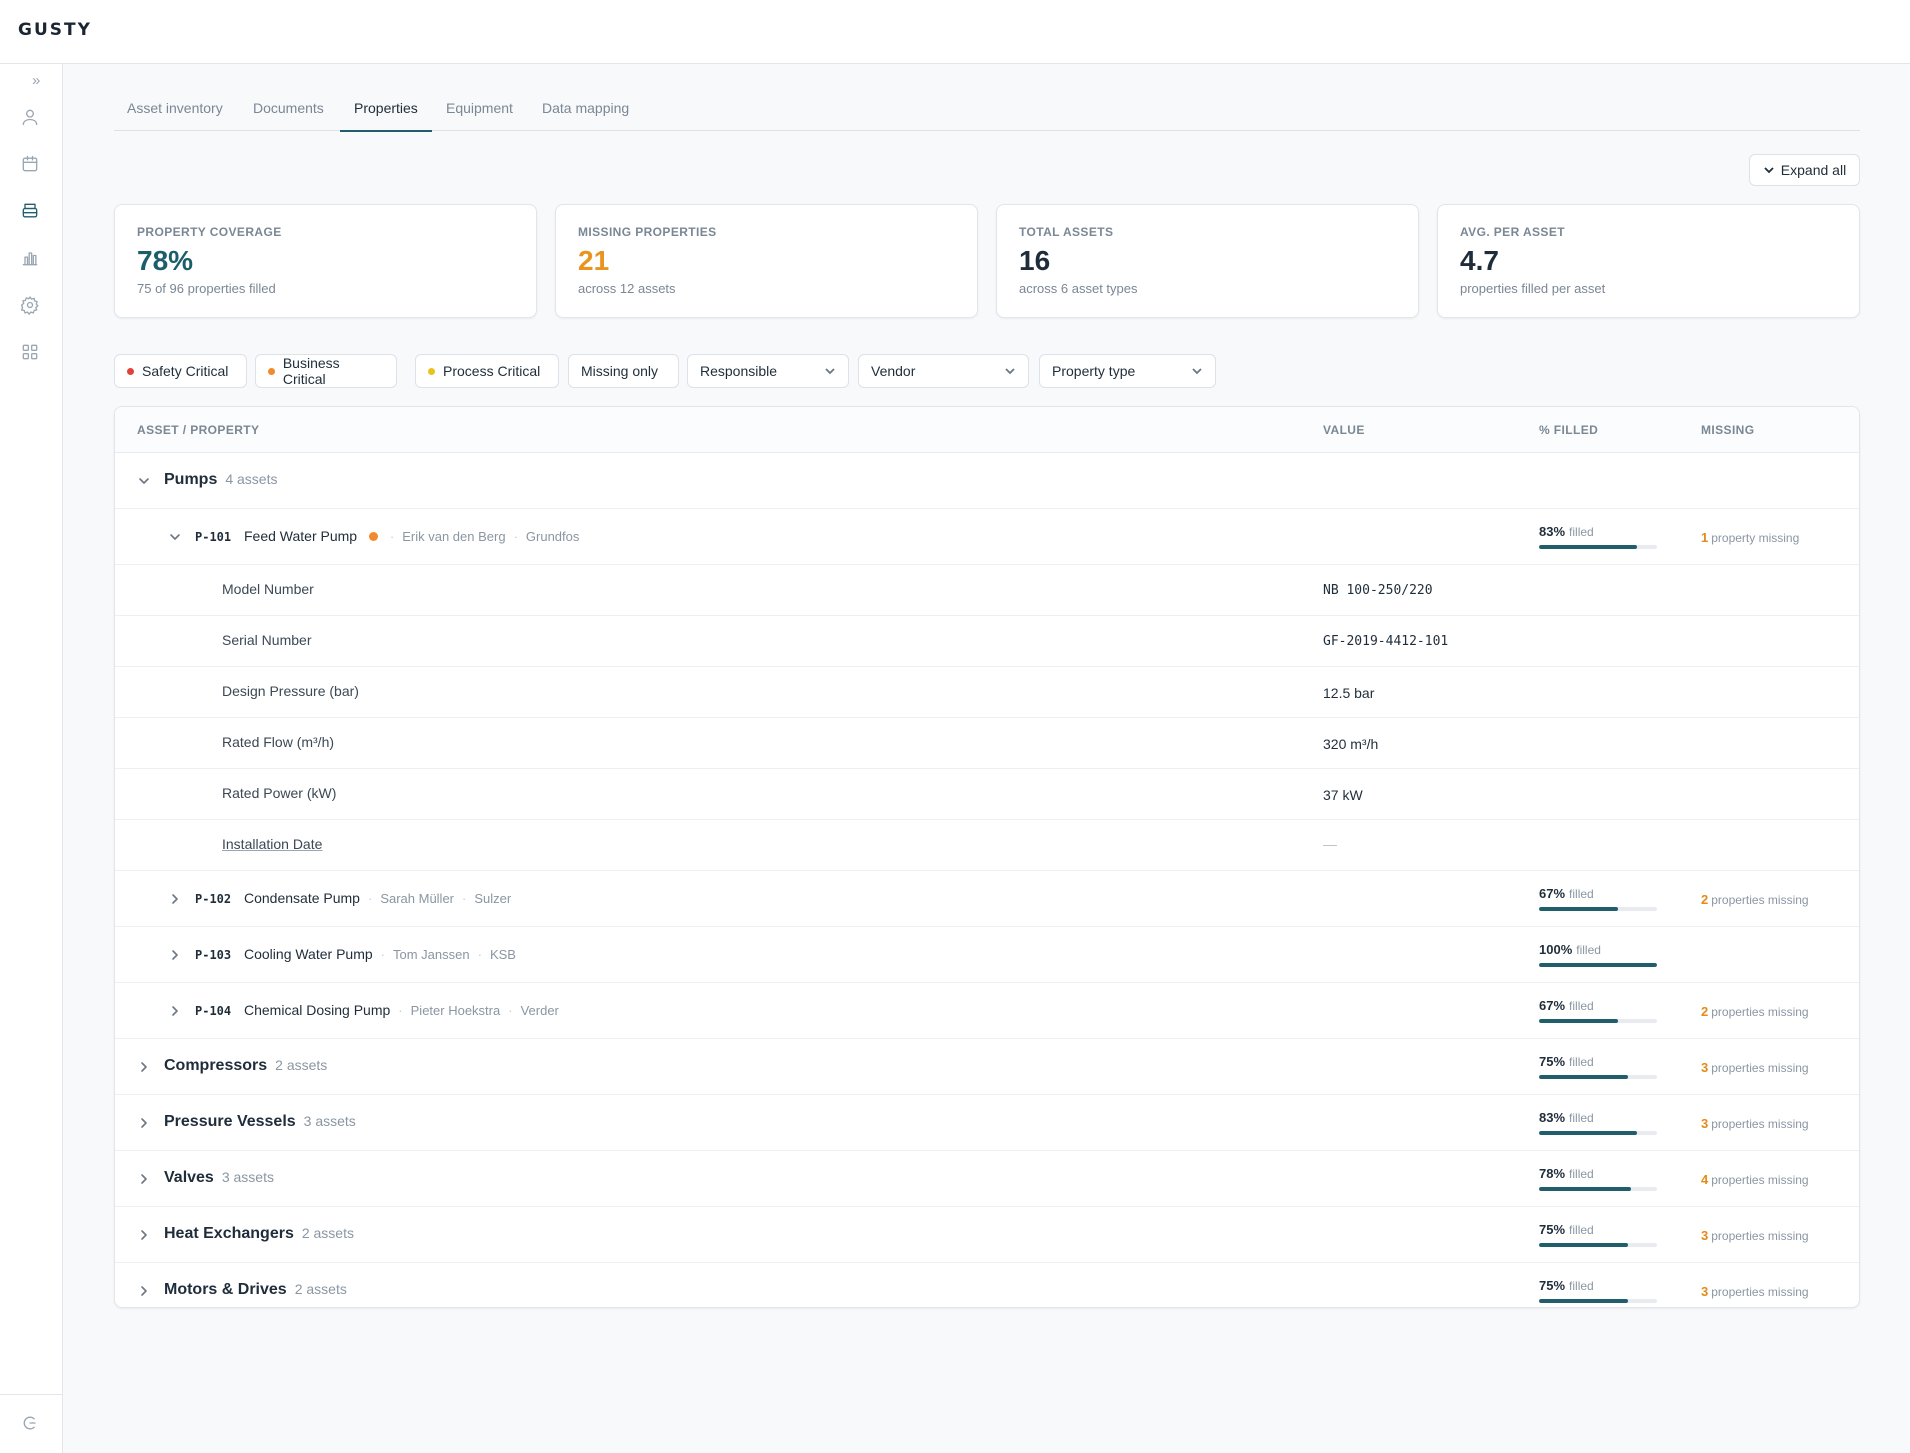 The image size is (1910, 1453). I want to click on sidebar-expand-icon: », so click(36, 80).